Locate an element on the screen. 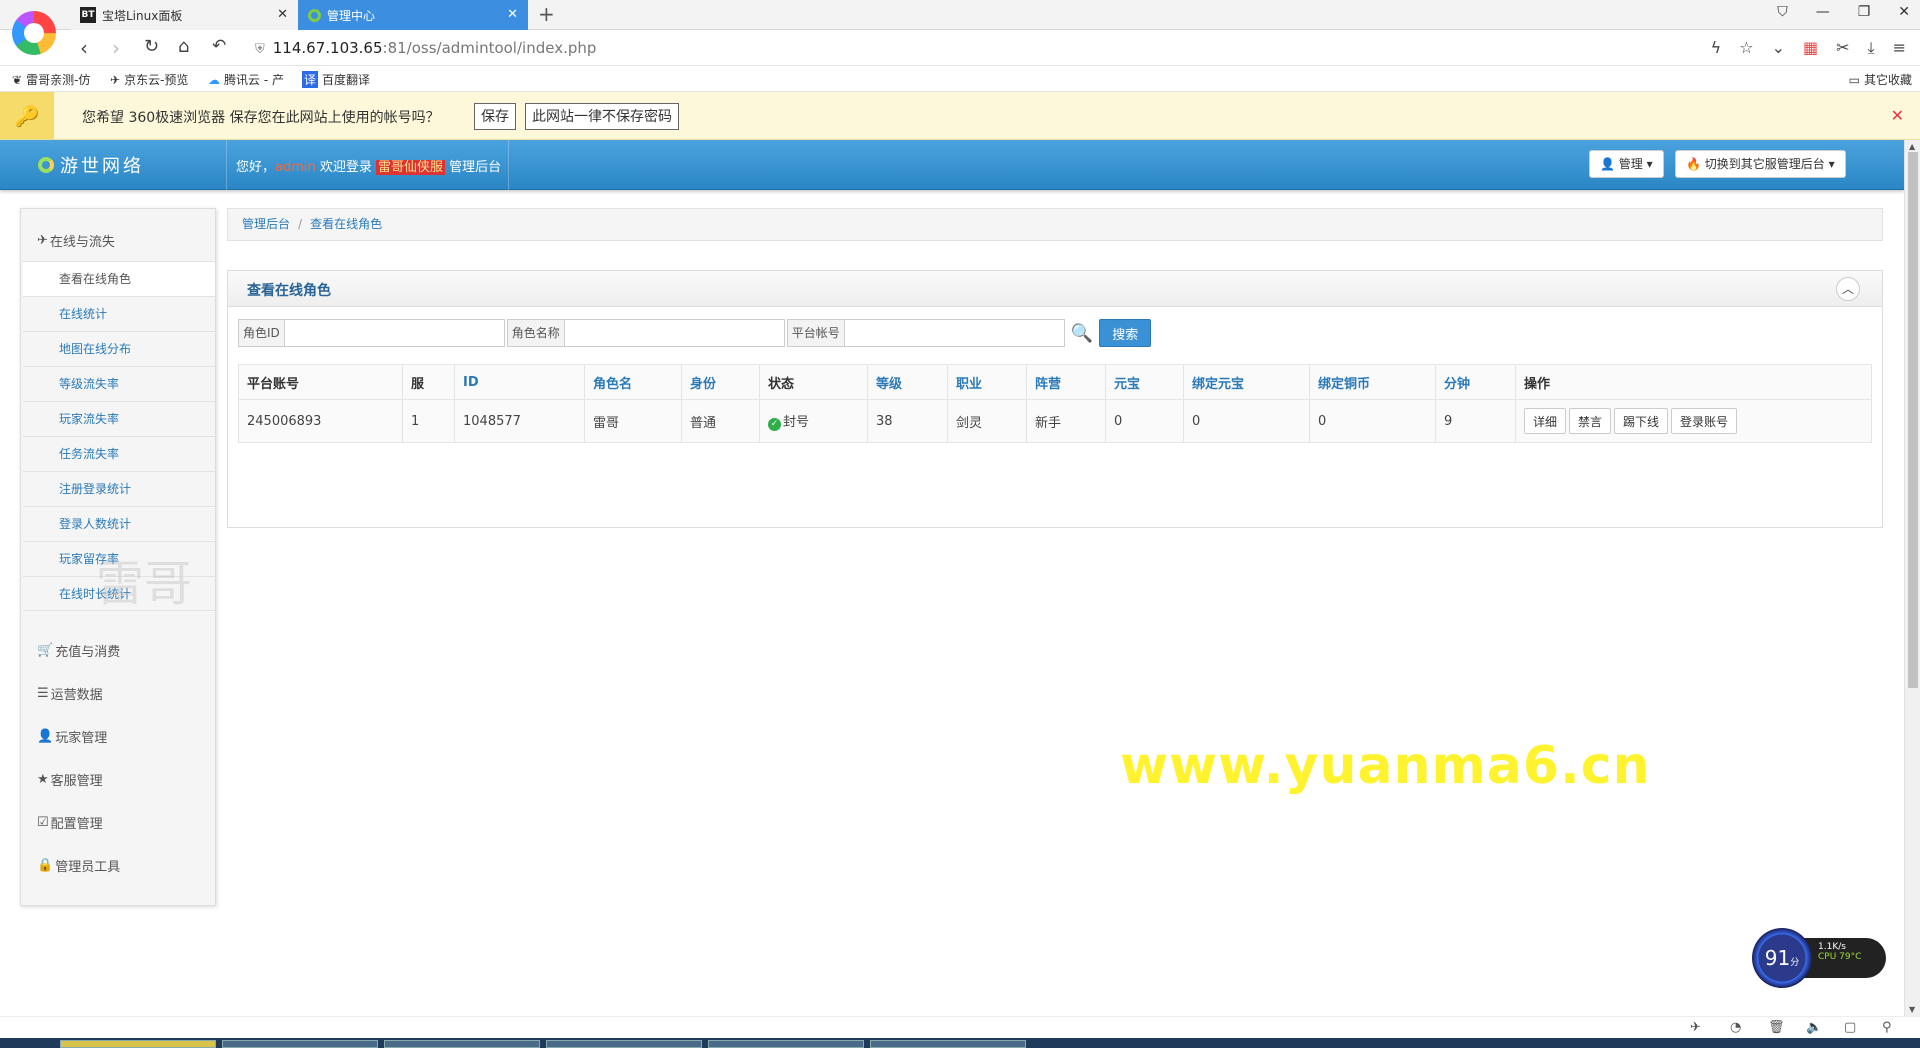  chevron-down-icon: ⌄ is located at coordinates (1778, 48).